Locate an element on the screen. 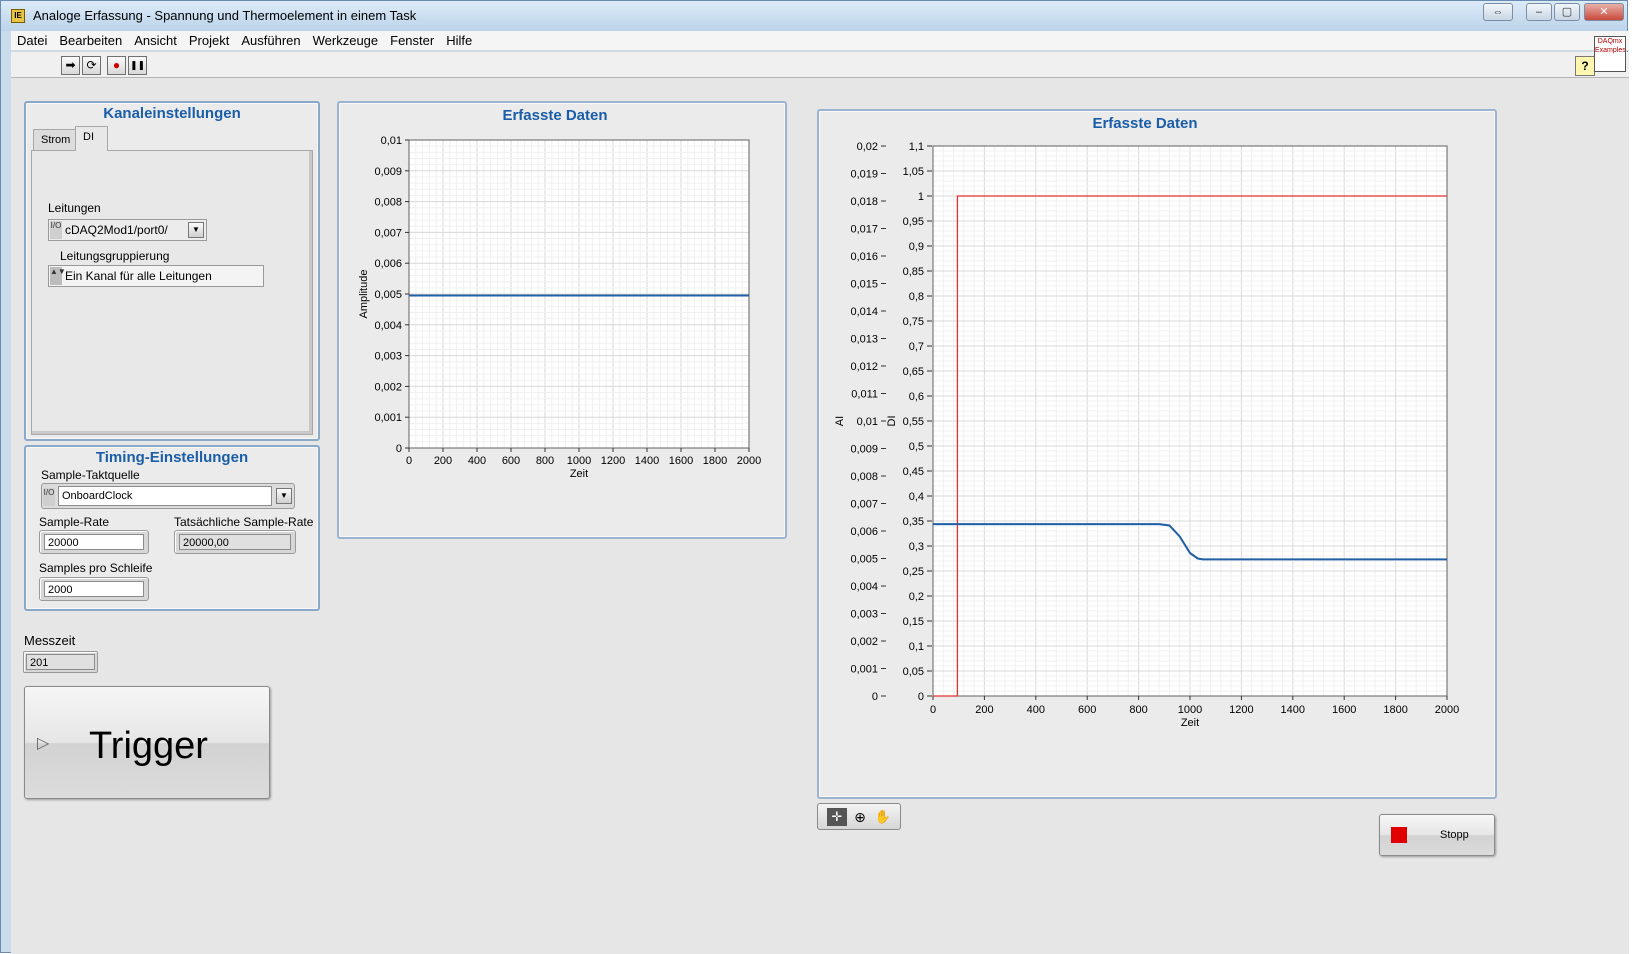 The image size is (1636, 954). x-tick-label: 800 is located at coordinates (545, 461).